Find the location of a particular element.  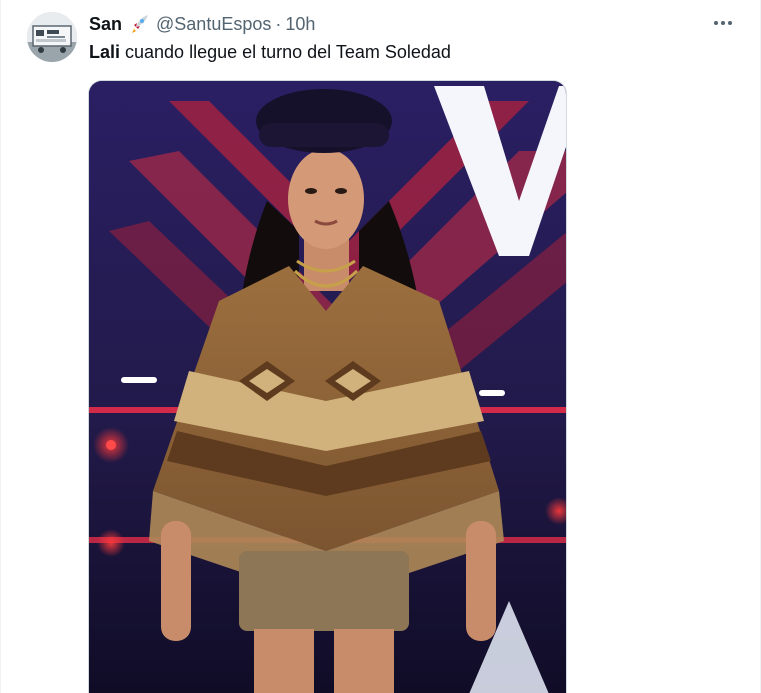

timestamp: 10h is located at coordinates (300, 24).